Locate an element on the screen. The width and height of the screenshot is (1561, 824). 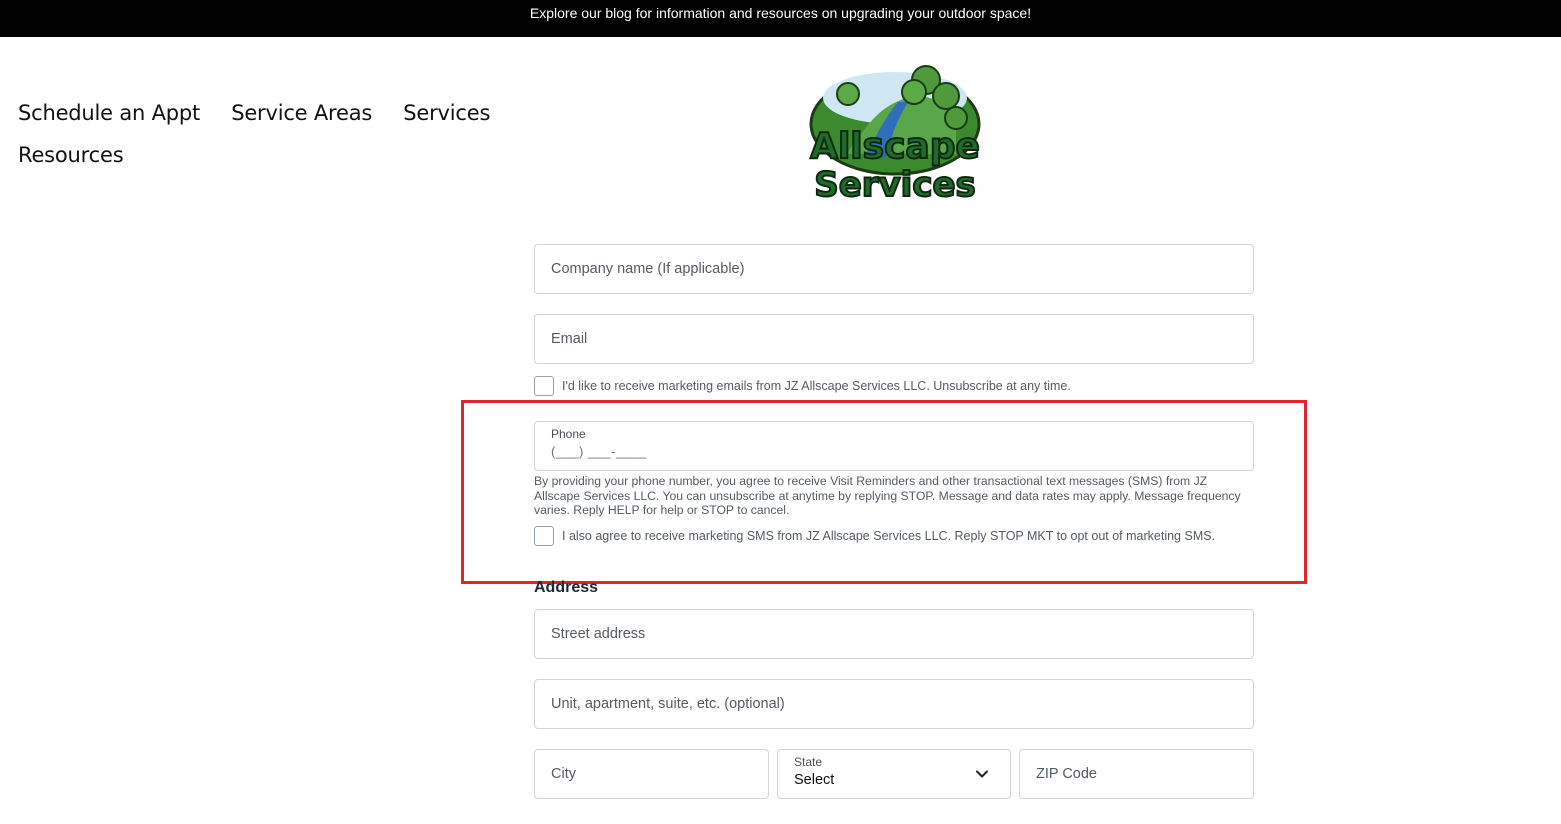
state-select: State Select is located at coordinates (894, 774).